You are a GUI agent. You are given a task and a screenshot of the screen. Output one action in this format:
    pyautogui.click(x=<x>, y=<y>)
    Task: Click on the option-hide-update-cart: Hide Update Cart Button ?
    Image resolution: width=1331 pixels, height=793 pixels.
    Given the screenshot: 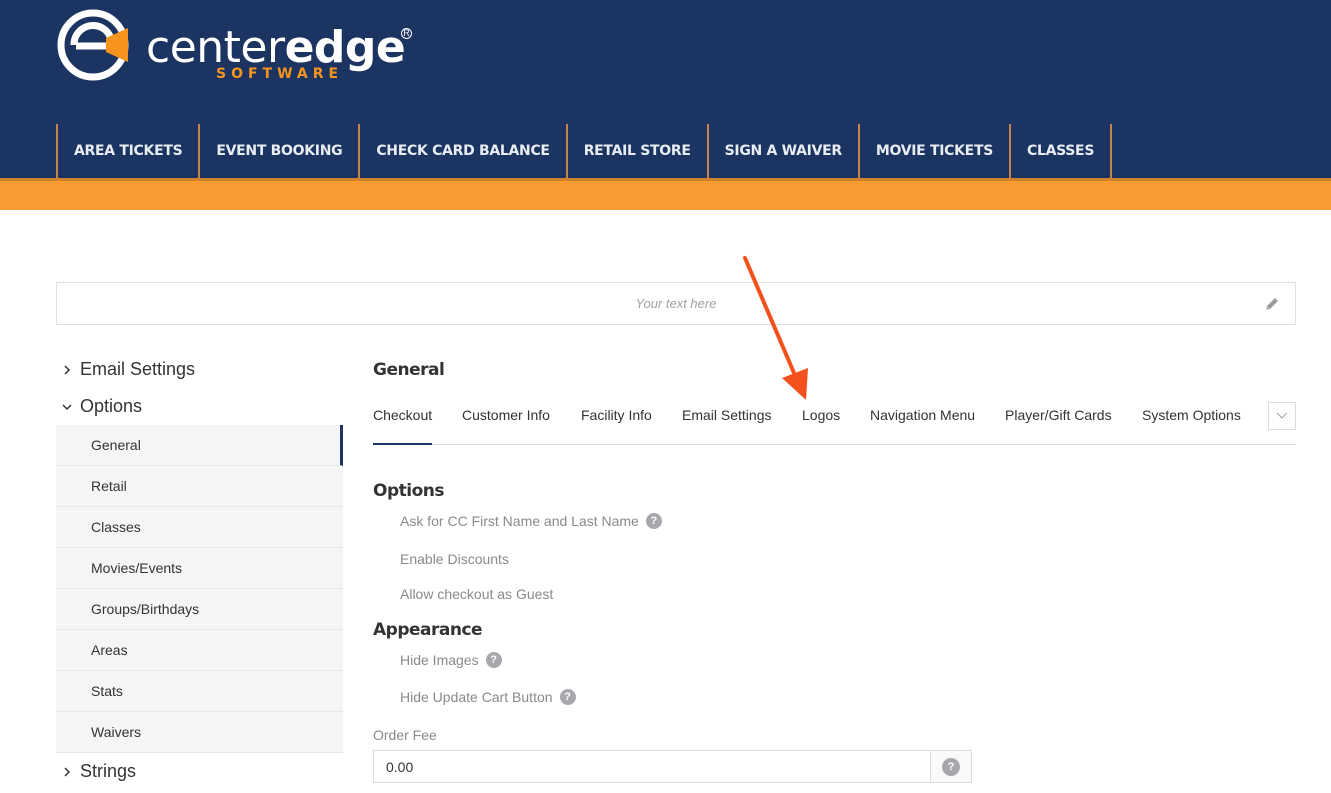 What is the action you would take?
    pyautogui.click(x=488, y=697)
    